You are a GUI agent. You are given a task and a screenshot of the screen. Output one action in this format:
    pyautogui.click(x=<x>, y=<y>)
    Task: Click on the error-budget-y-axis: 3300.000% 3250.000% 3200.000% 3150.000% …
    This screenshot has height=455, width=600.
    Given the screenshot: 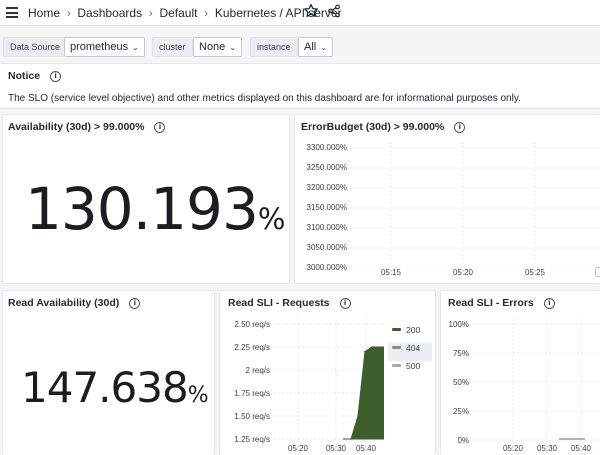 What is the action you would take?
    pyautogui.click(x=322, y=208)
    